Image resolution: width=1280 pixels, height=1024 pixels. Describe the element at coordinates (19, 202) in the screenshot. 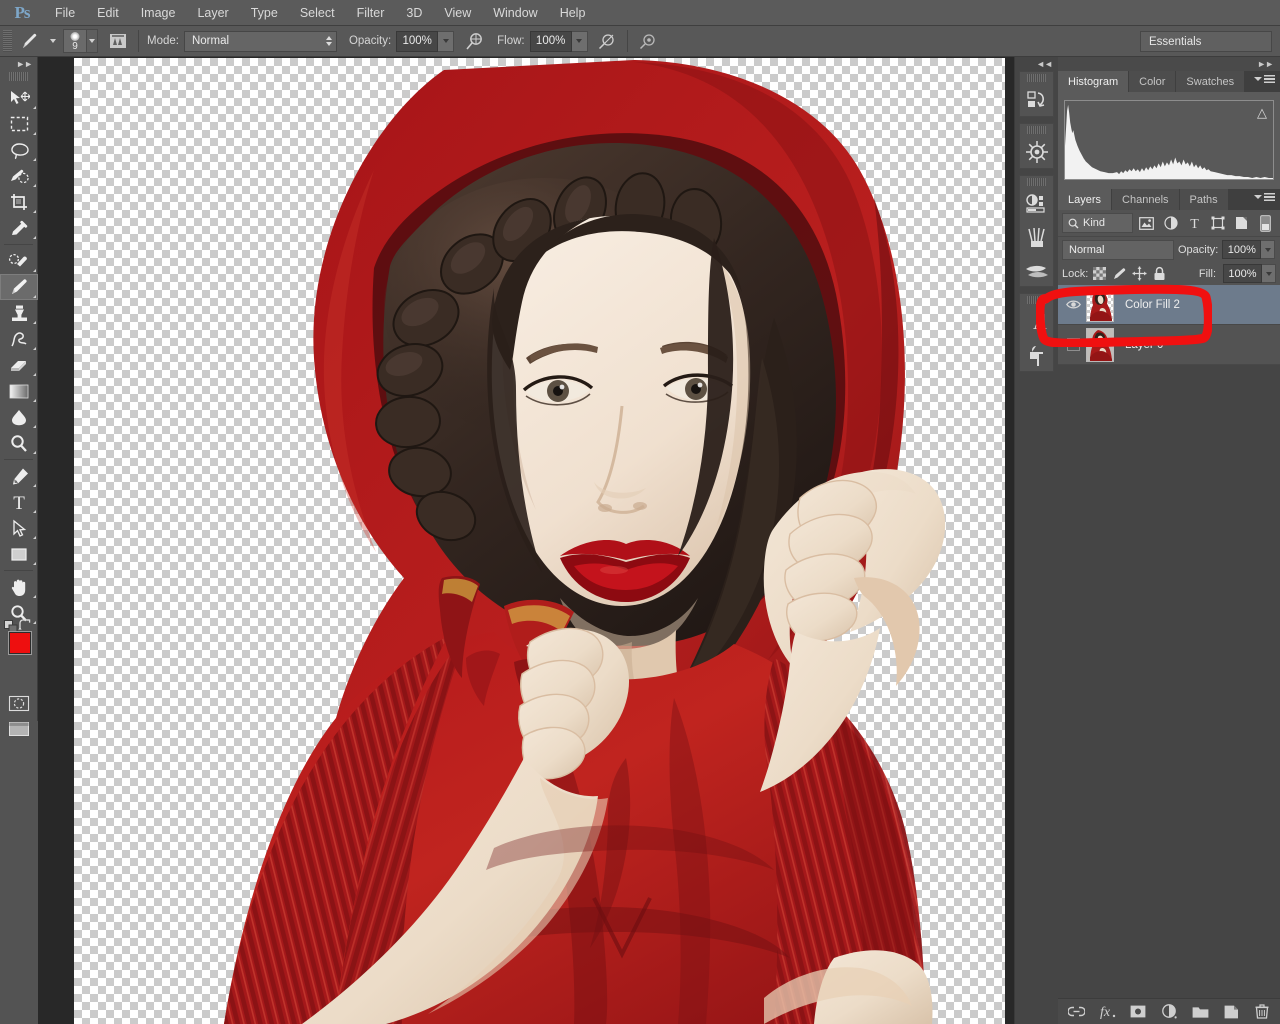

I see `tool-crop` at that location.